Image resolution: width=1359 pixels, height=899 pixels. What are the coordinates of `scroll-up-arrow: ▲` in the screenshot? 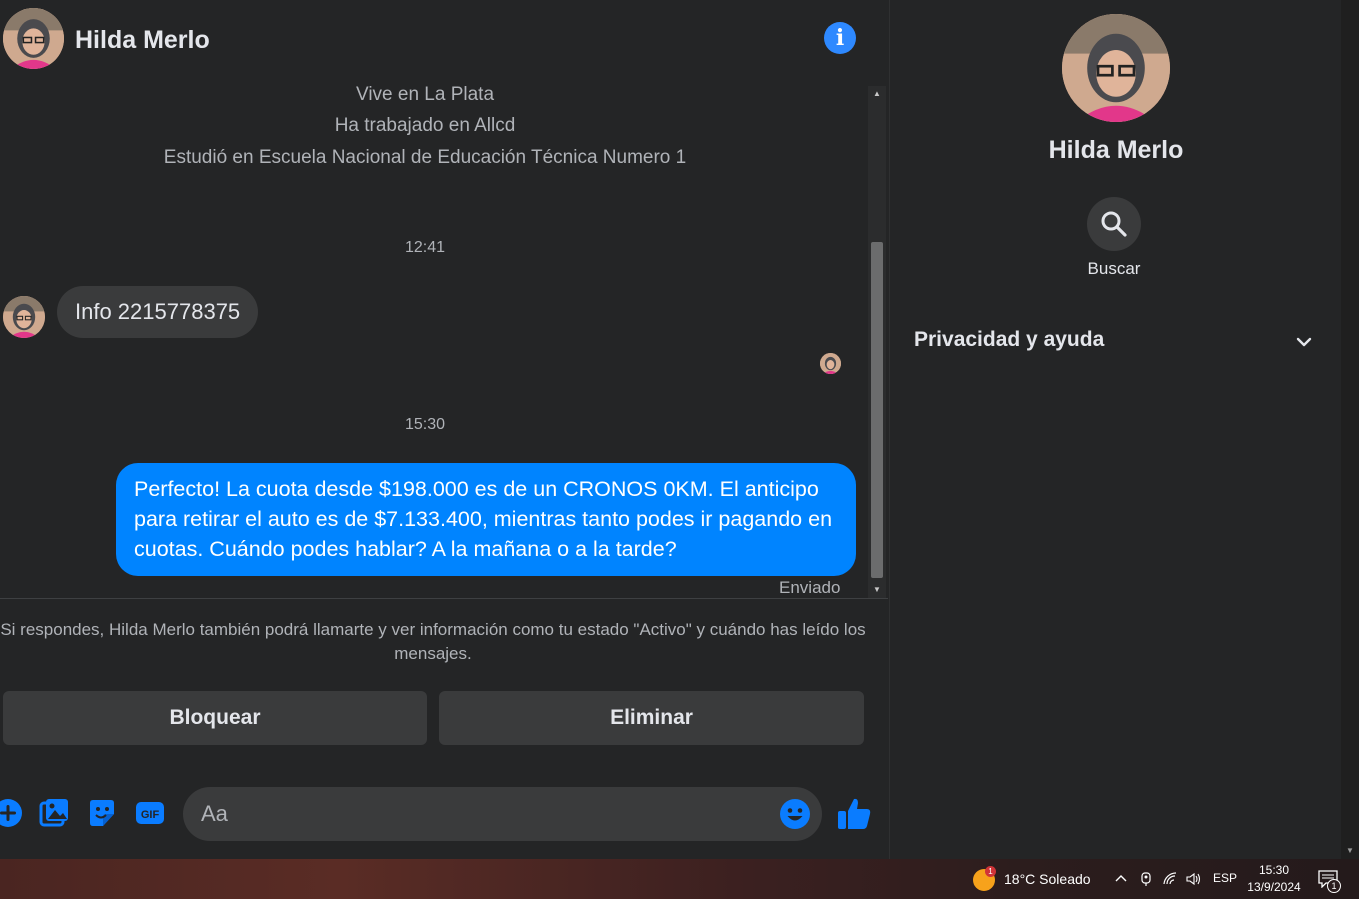 It's located at (877, 94).